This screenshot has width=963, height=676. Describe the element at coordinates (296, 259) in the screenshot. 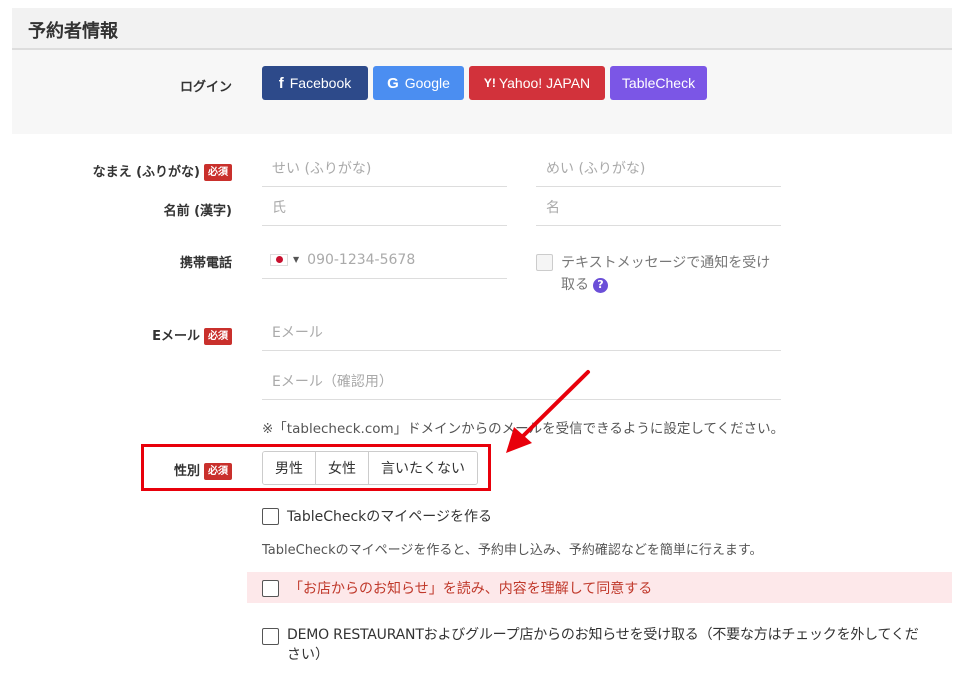

I see `chevron-down-icon: ▼` at that location.